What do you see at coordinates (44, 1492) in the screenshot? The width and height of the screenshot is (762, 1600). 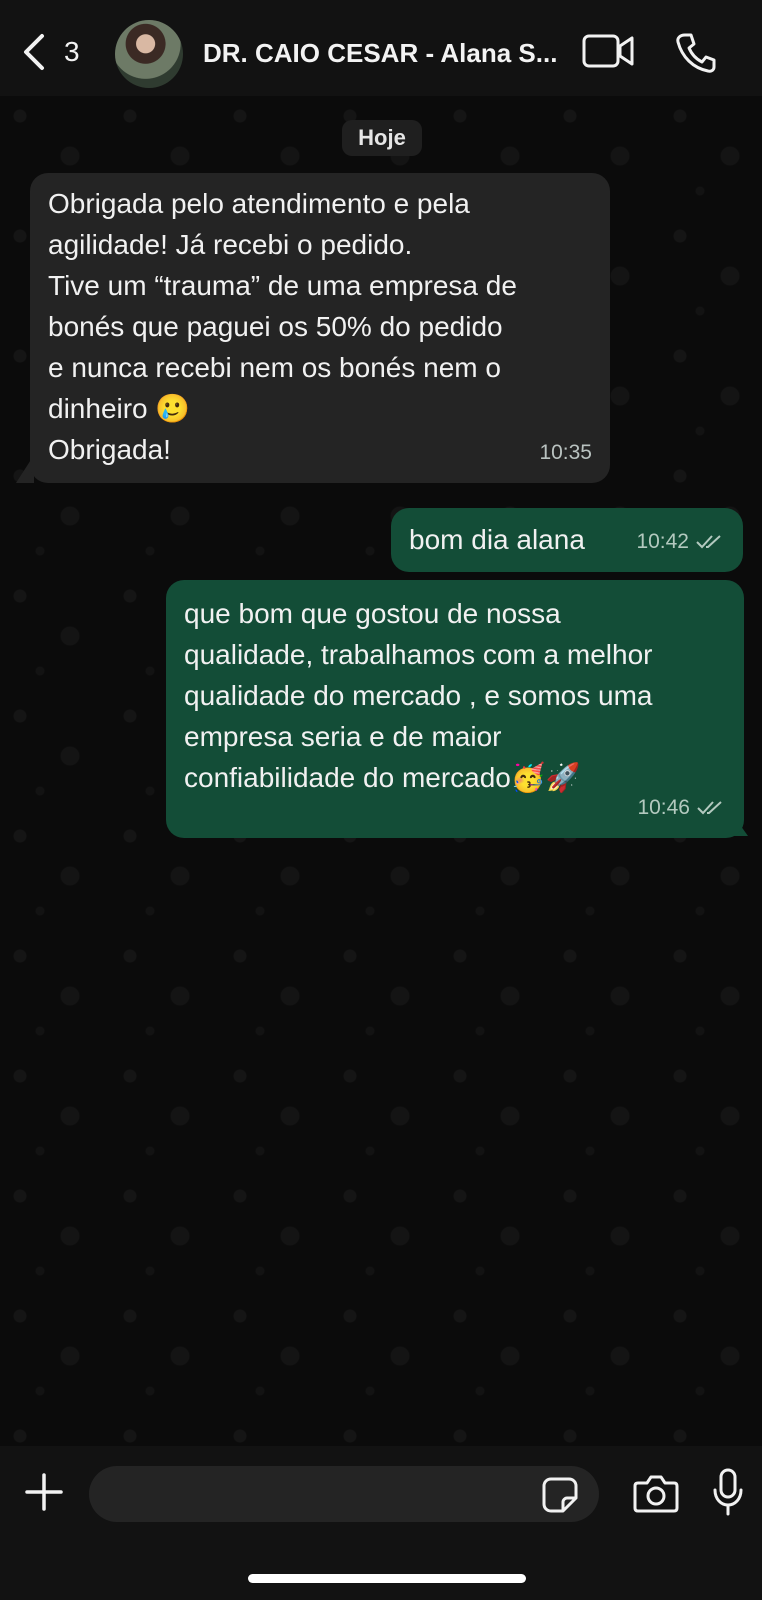 I see `plus-icon` at bounding box center [44, 1492].